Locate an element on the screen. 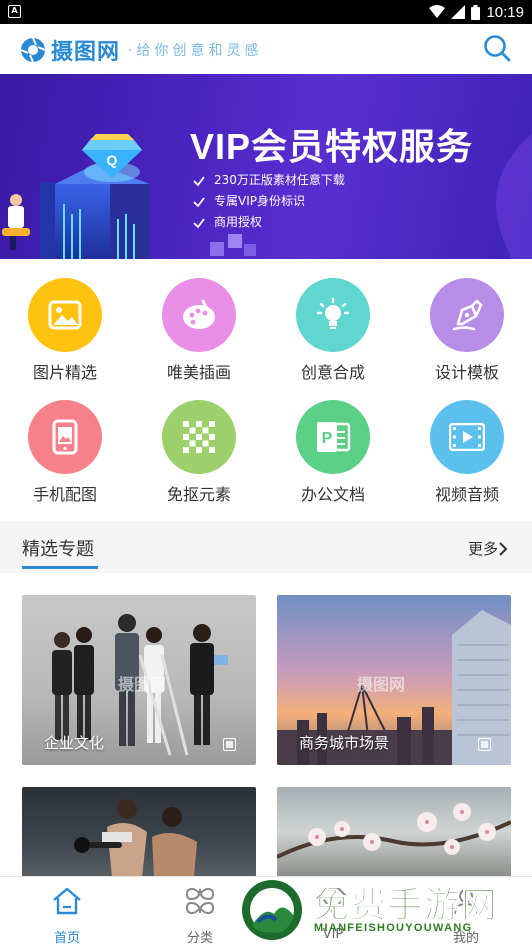  lightbulb-icon is located at coordinates (333, 313).